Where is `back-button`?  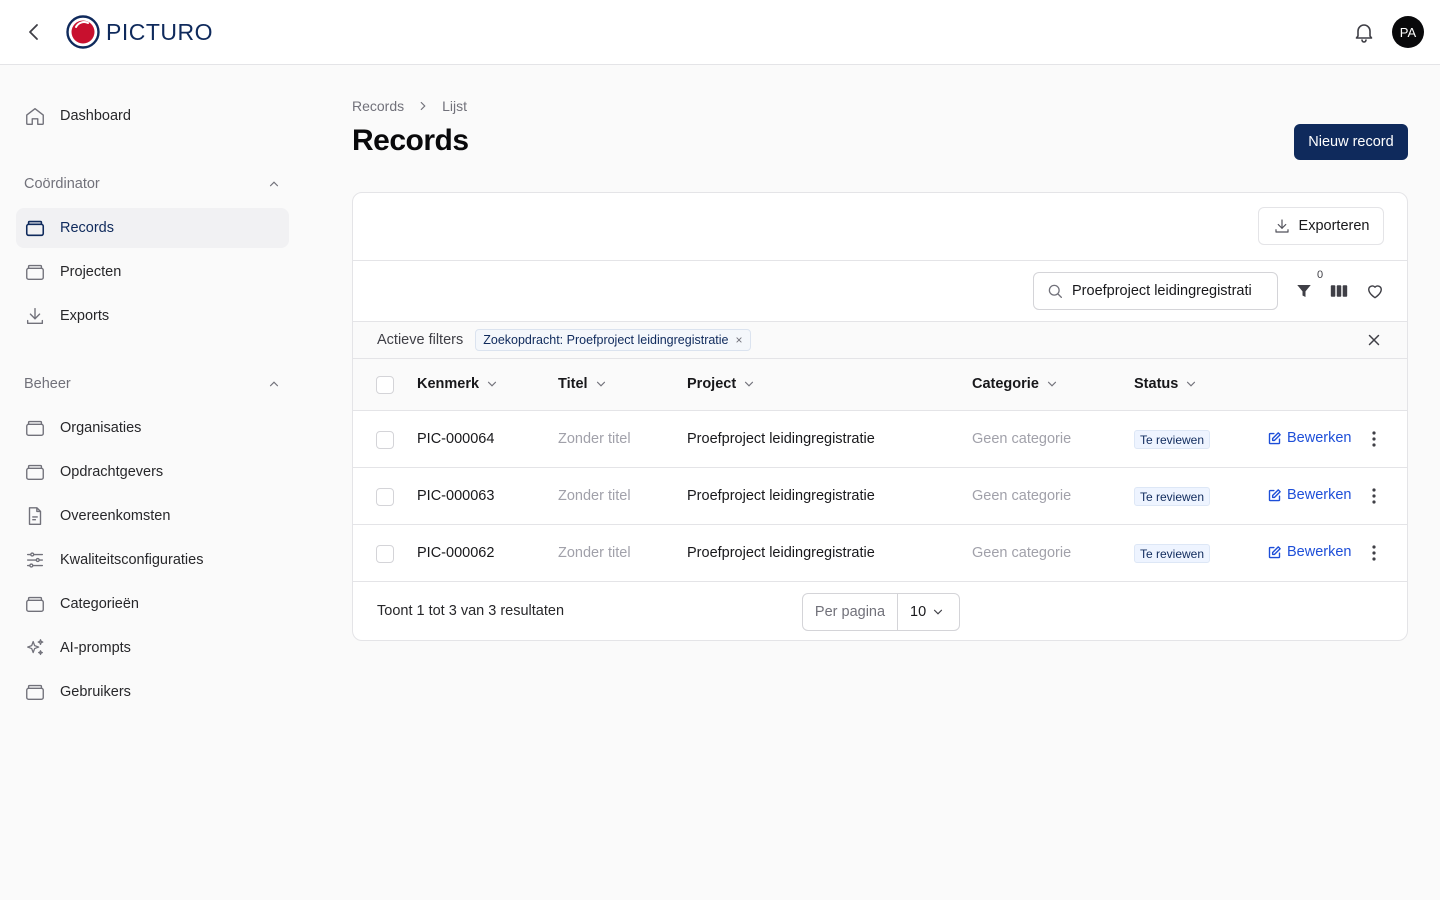
back-button is located at coordinates (34, 32).